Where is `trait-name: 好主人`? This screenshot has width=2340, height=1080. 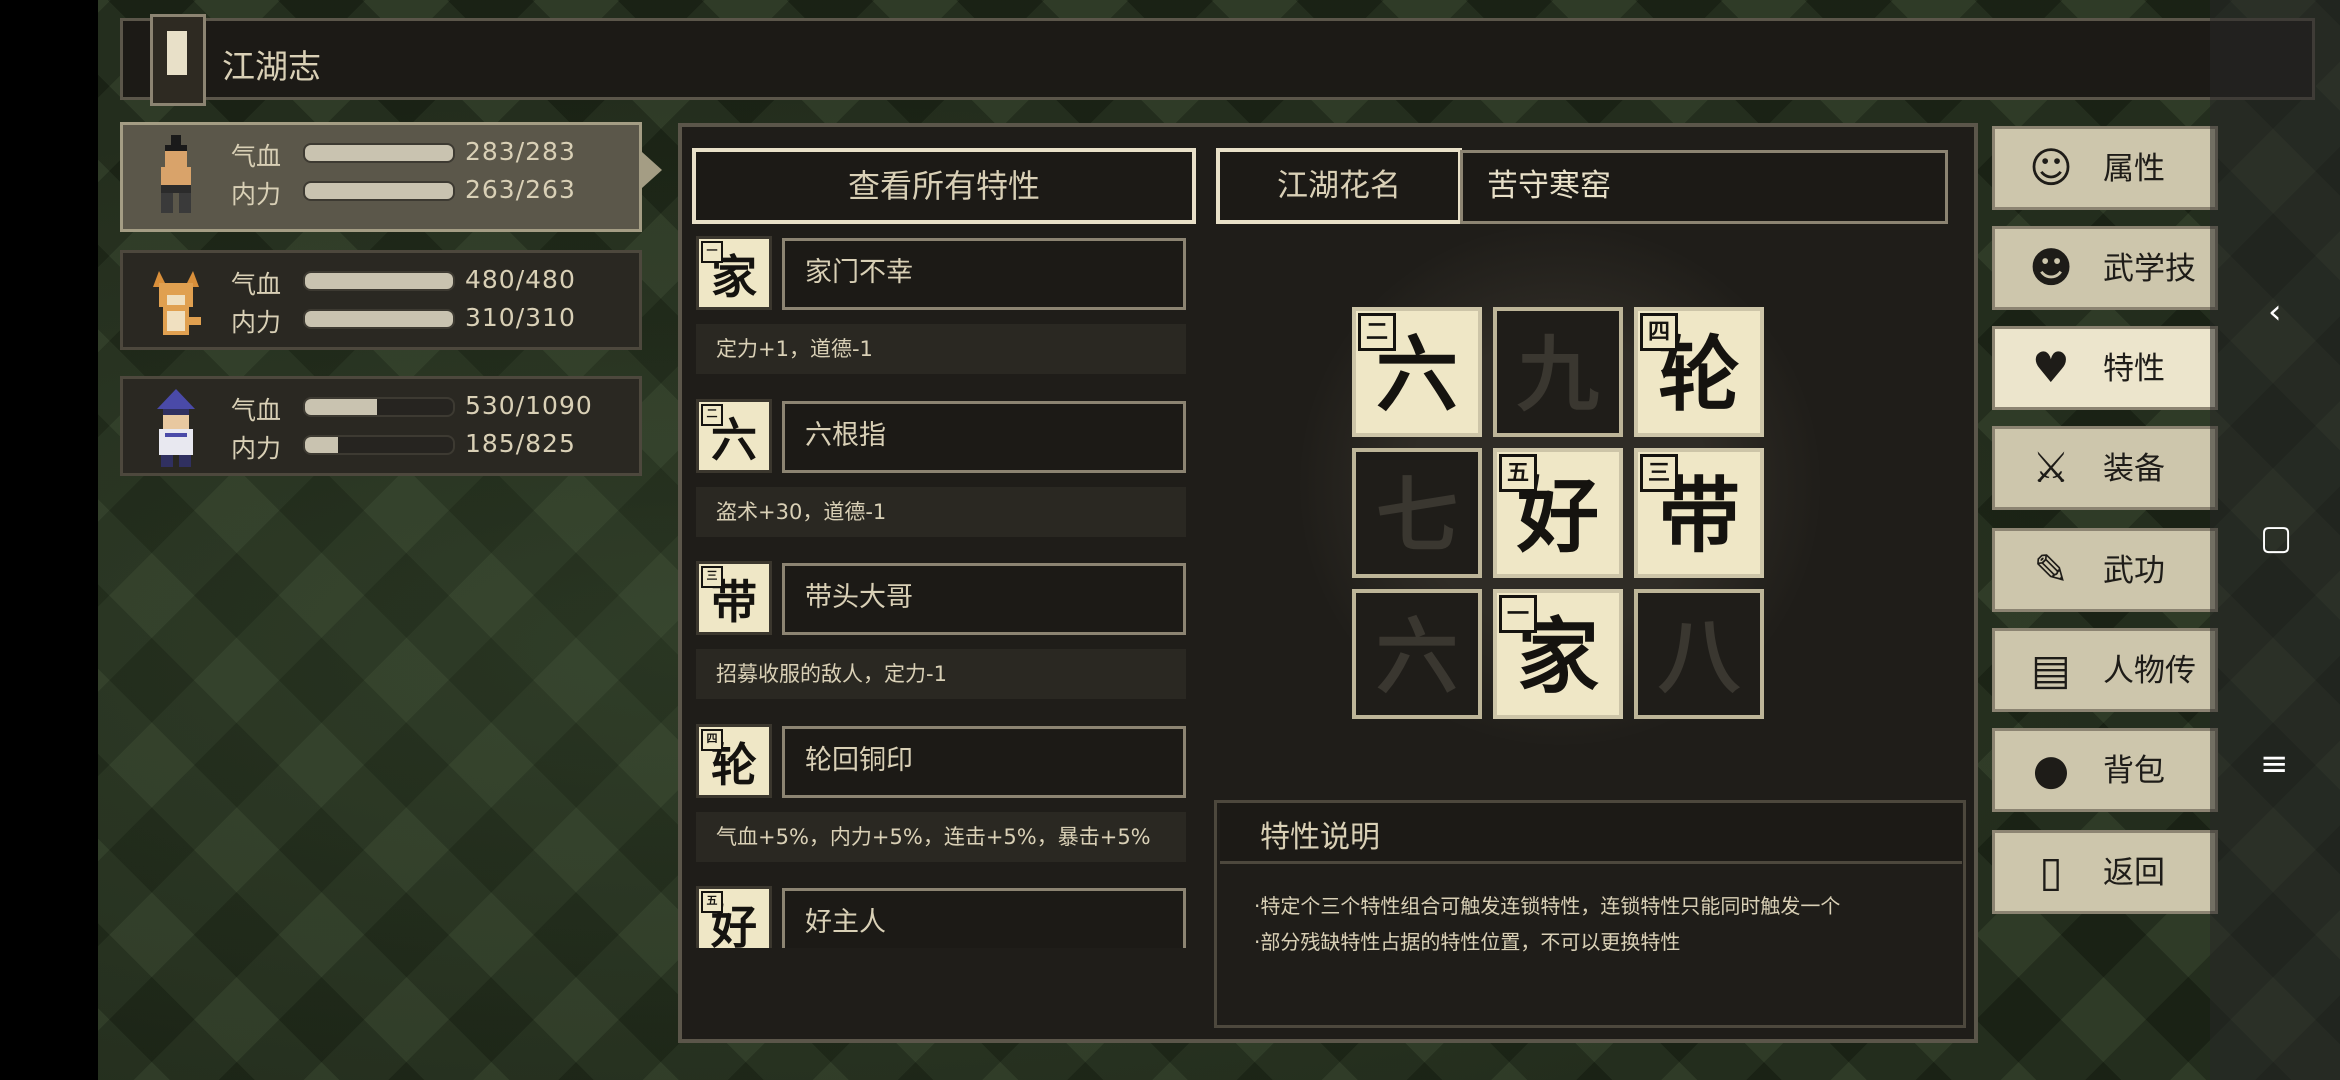 trait-name: 好主人 is located at coordinates (984, 918).